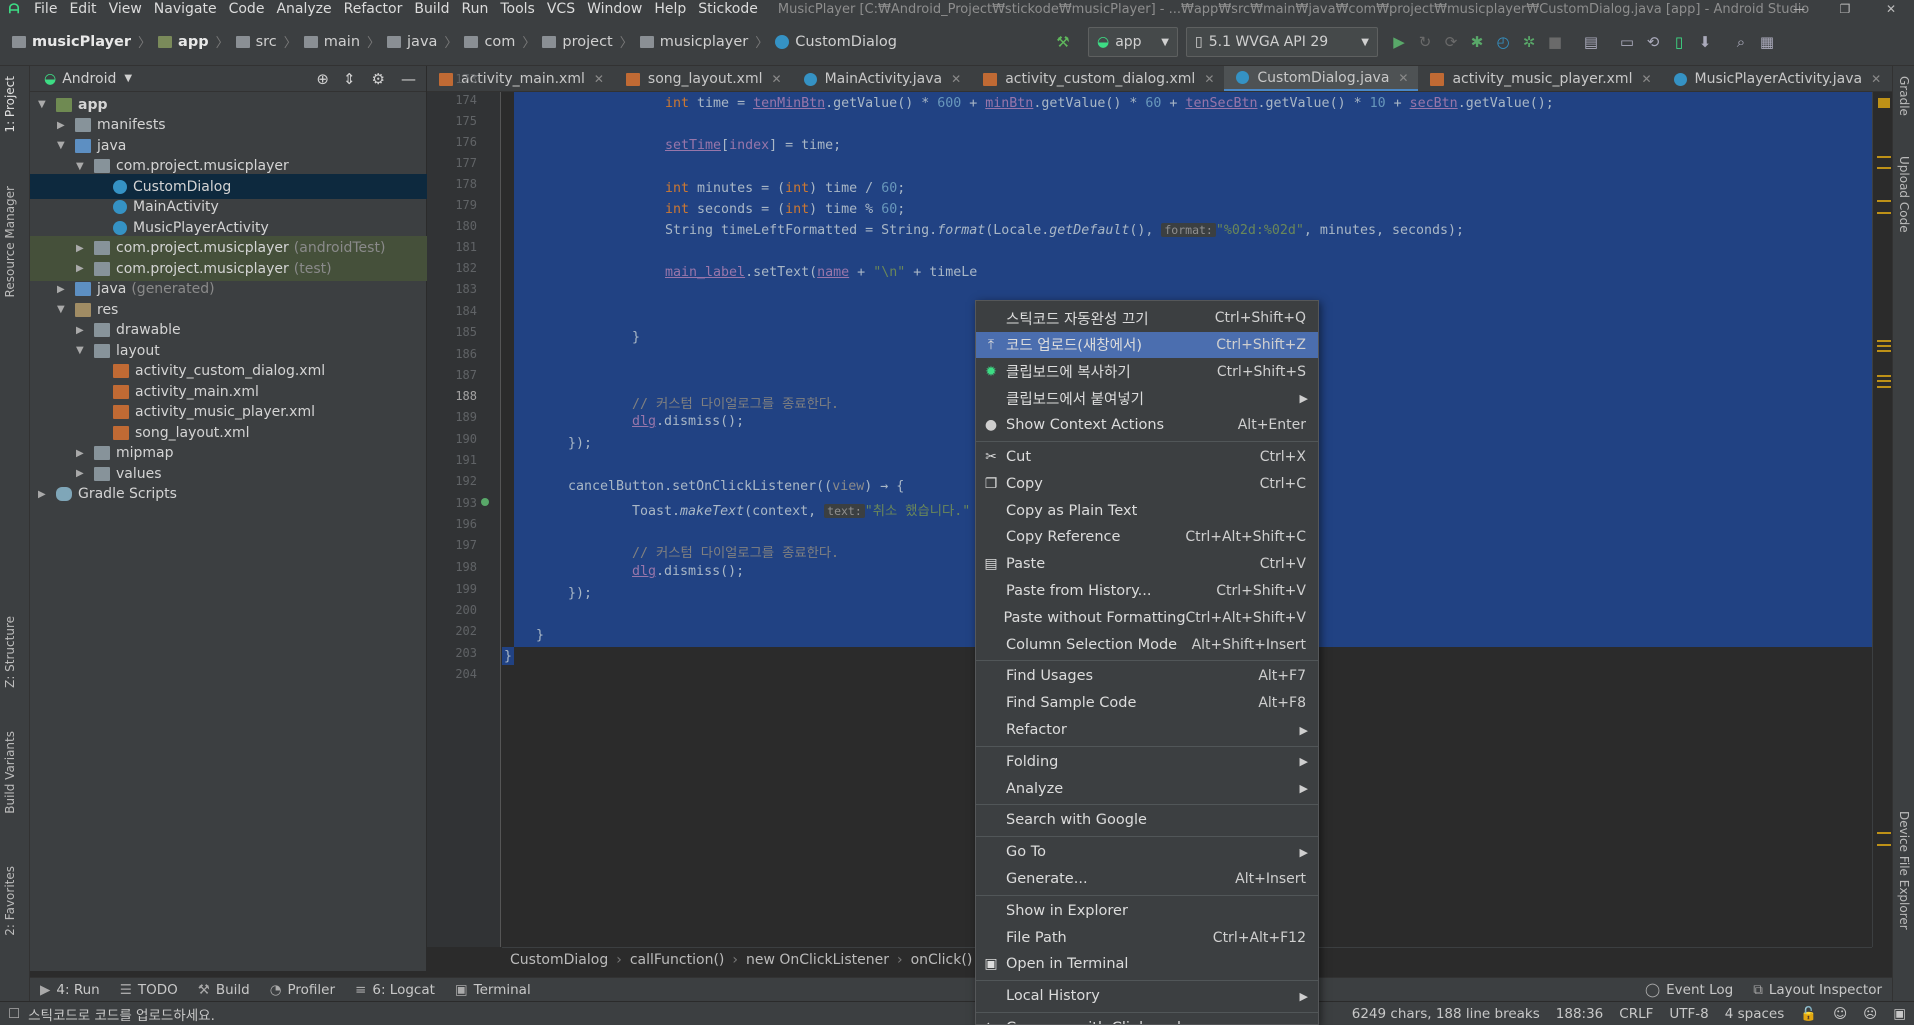  Describe the element at coordinates (1147, 457) in the screenshot. I see `context-menu-item: ✂ Cut Ctrl+X` at that location.